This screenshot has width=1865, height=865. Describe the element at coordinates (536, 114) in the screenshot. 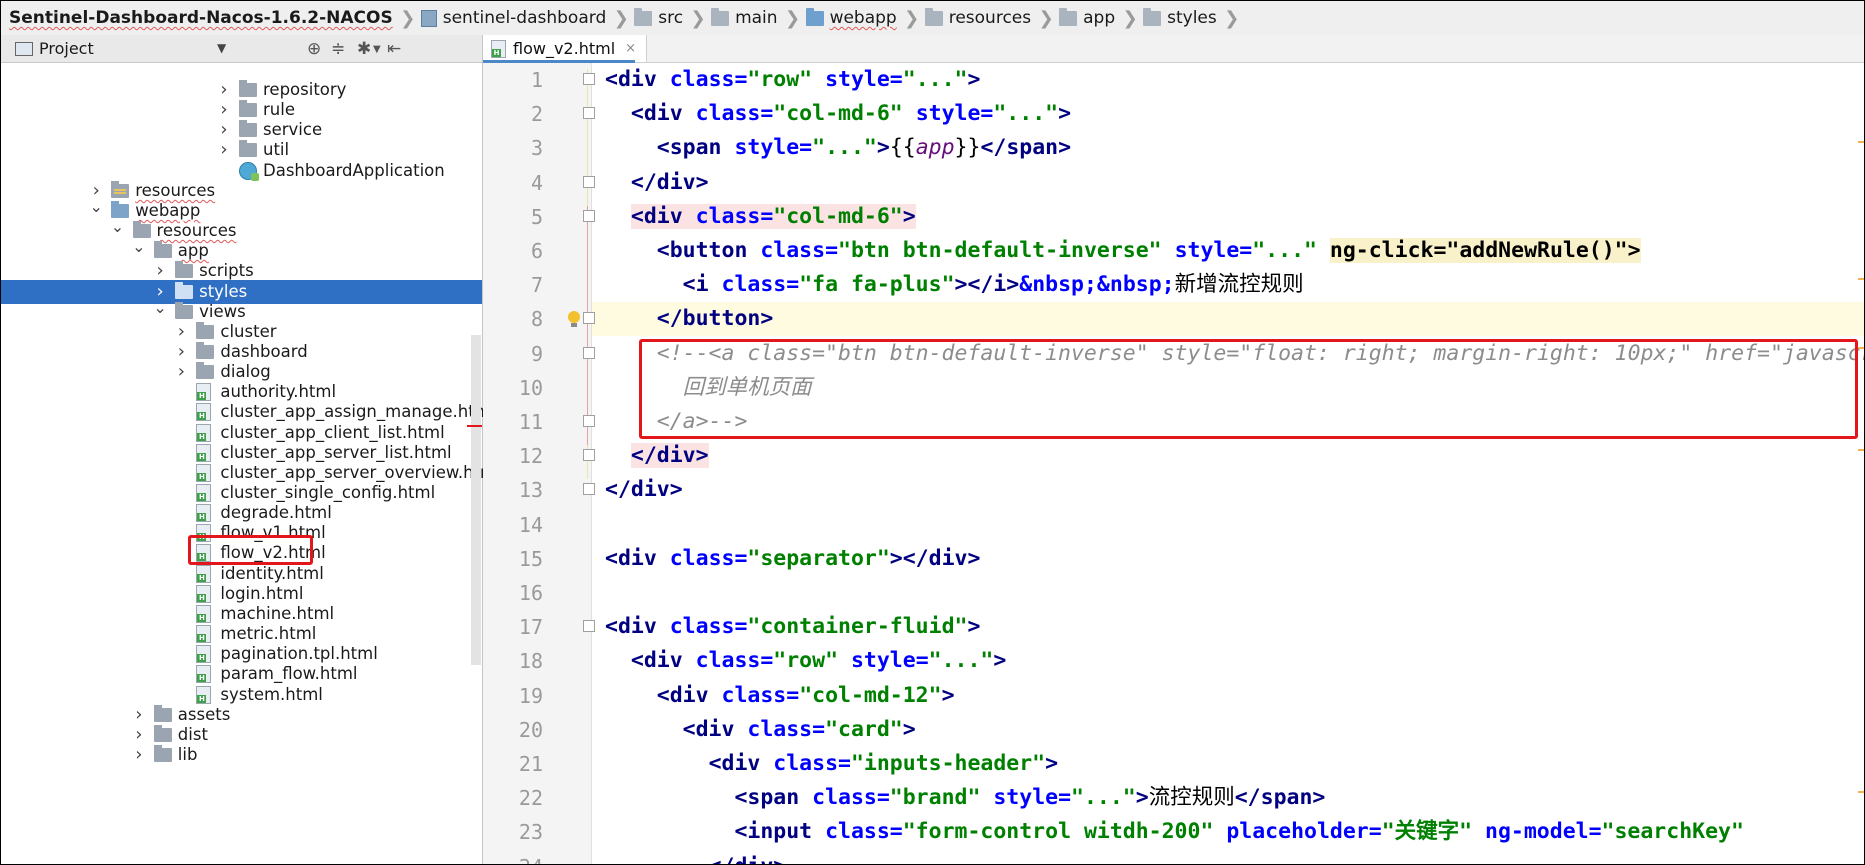

I see `line-number: 2` at that location.